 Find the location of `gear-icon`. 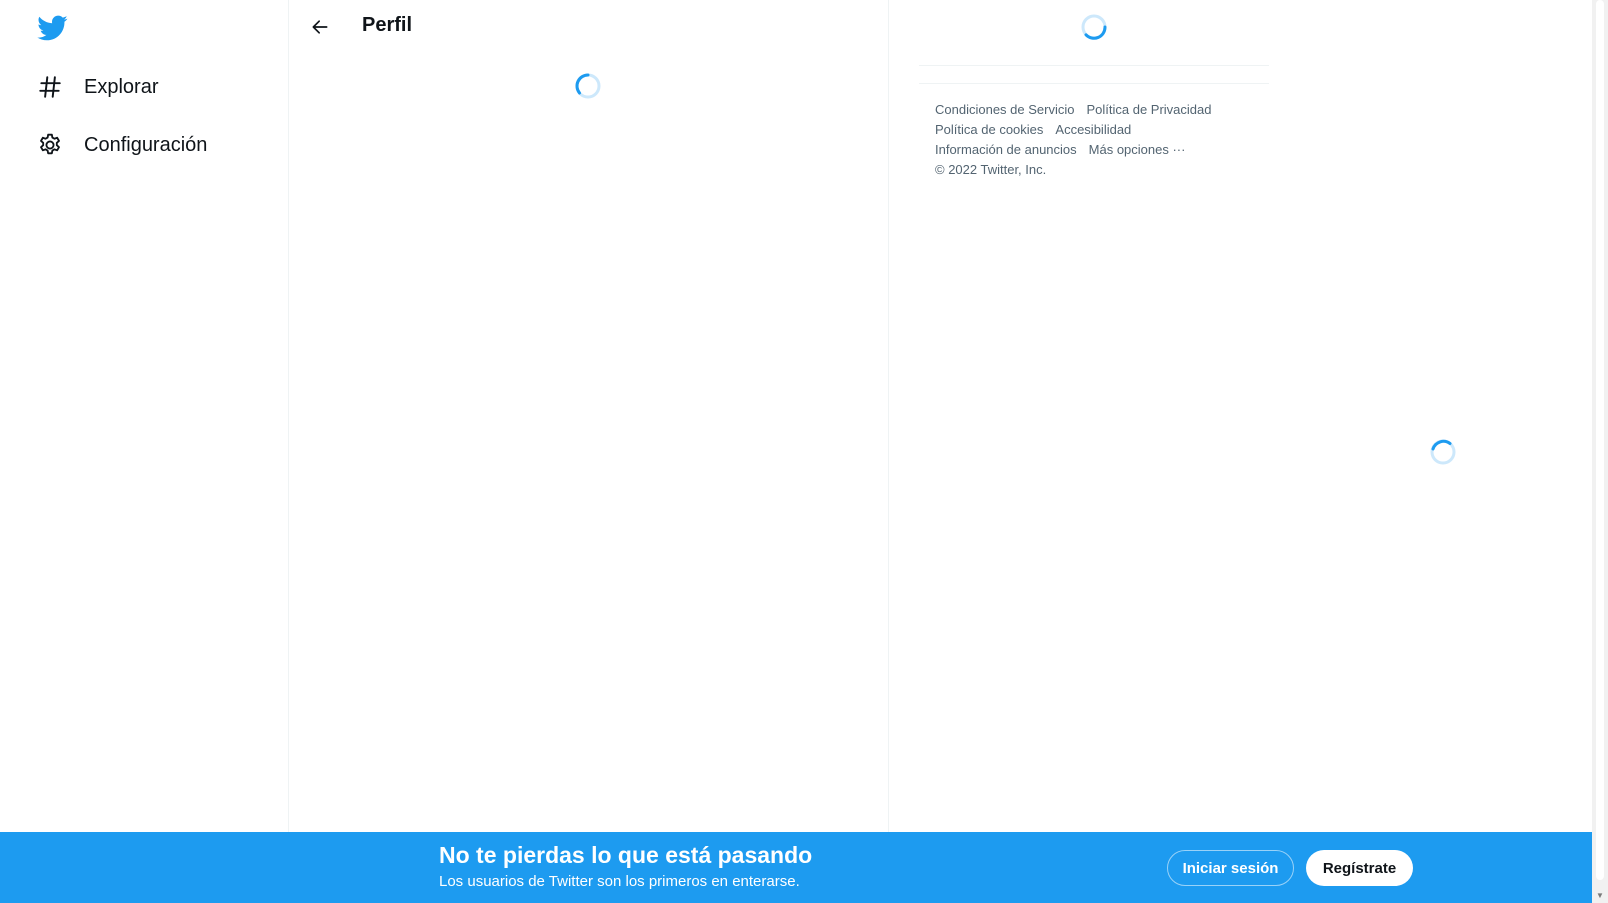

gear-icon is located at coordinates (50, 145).